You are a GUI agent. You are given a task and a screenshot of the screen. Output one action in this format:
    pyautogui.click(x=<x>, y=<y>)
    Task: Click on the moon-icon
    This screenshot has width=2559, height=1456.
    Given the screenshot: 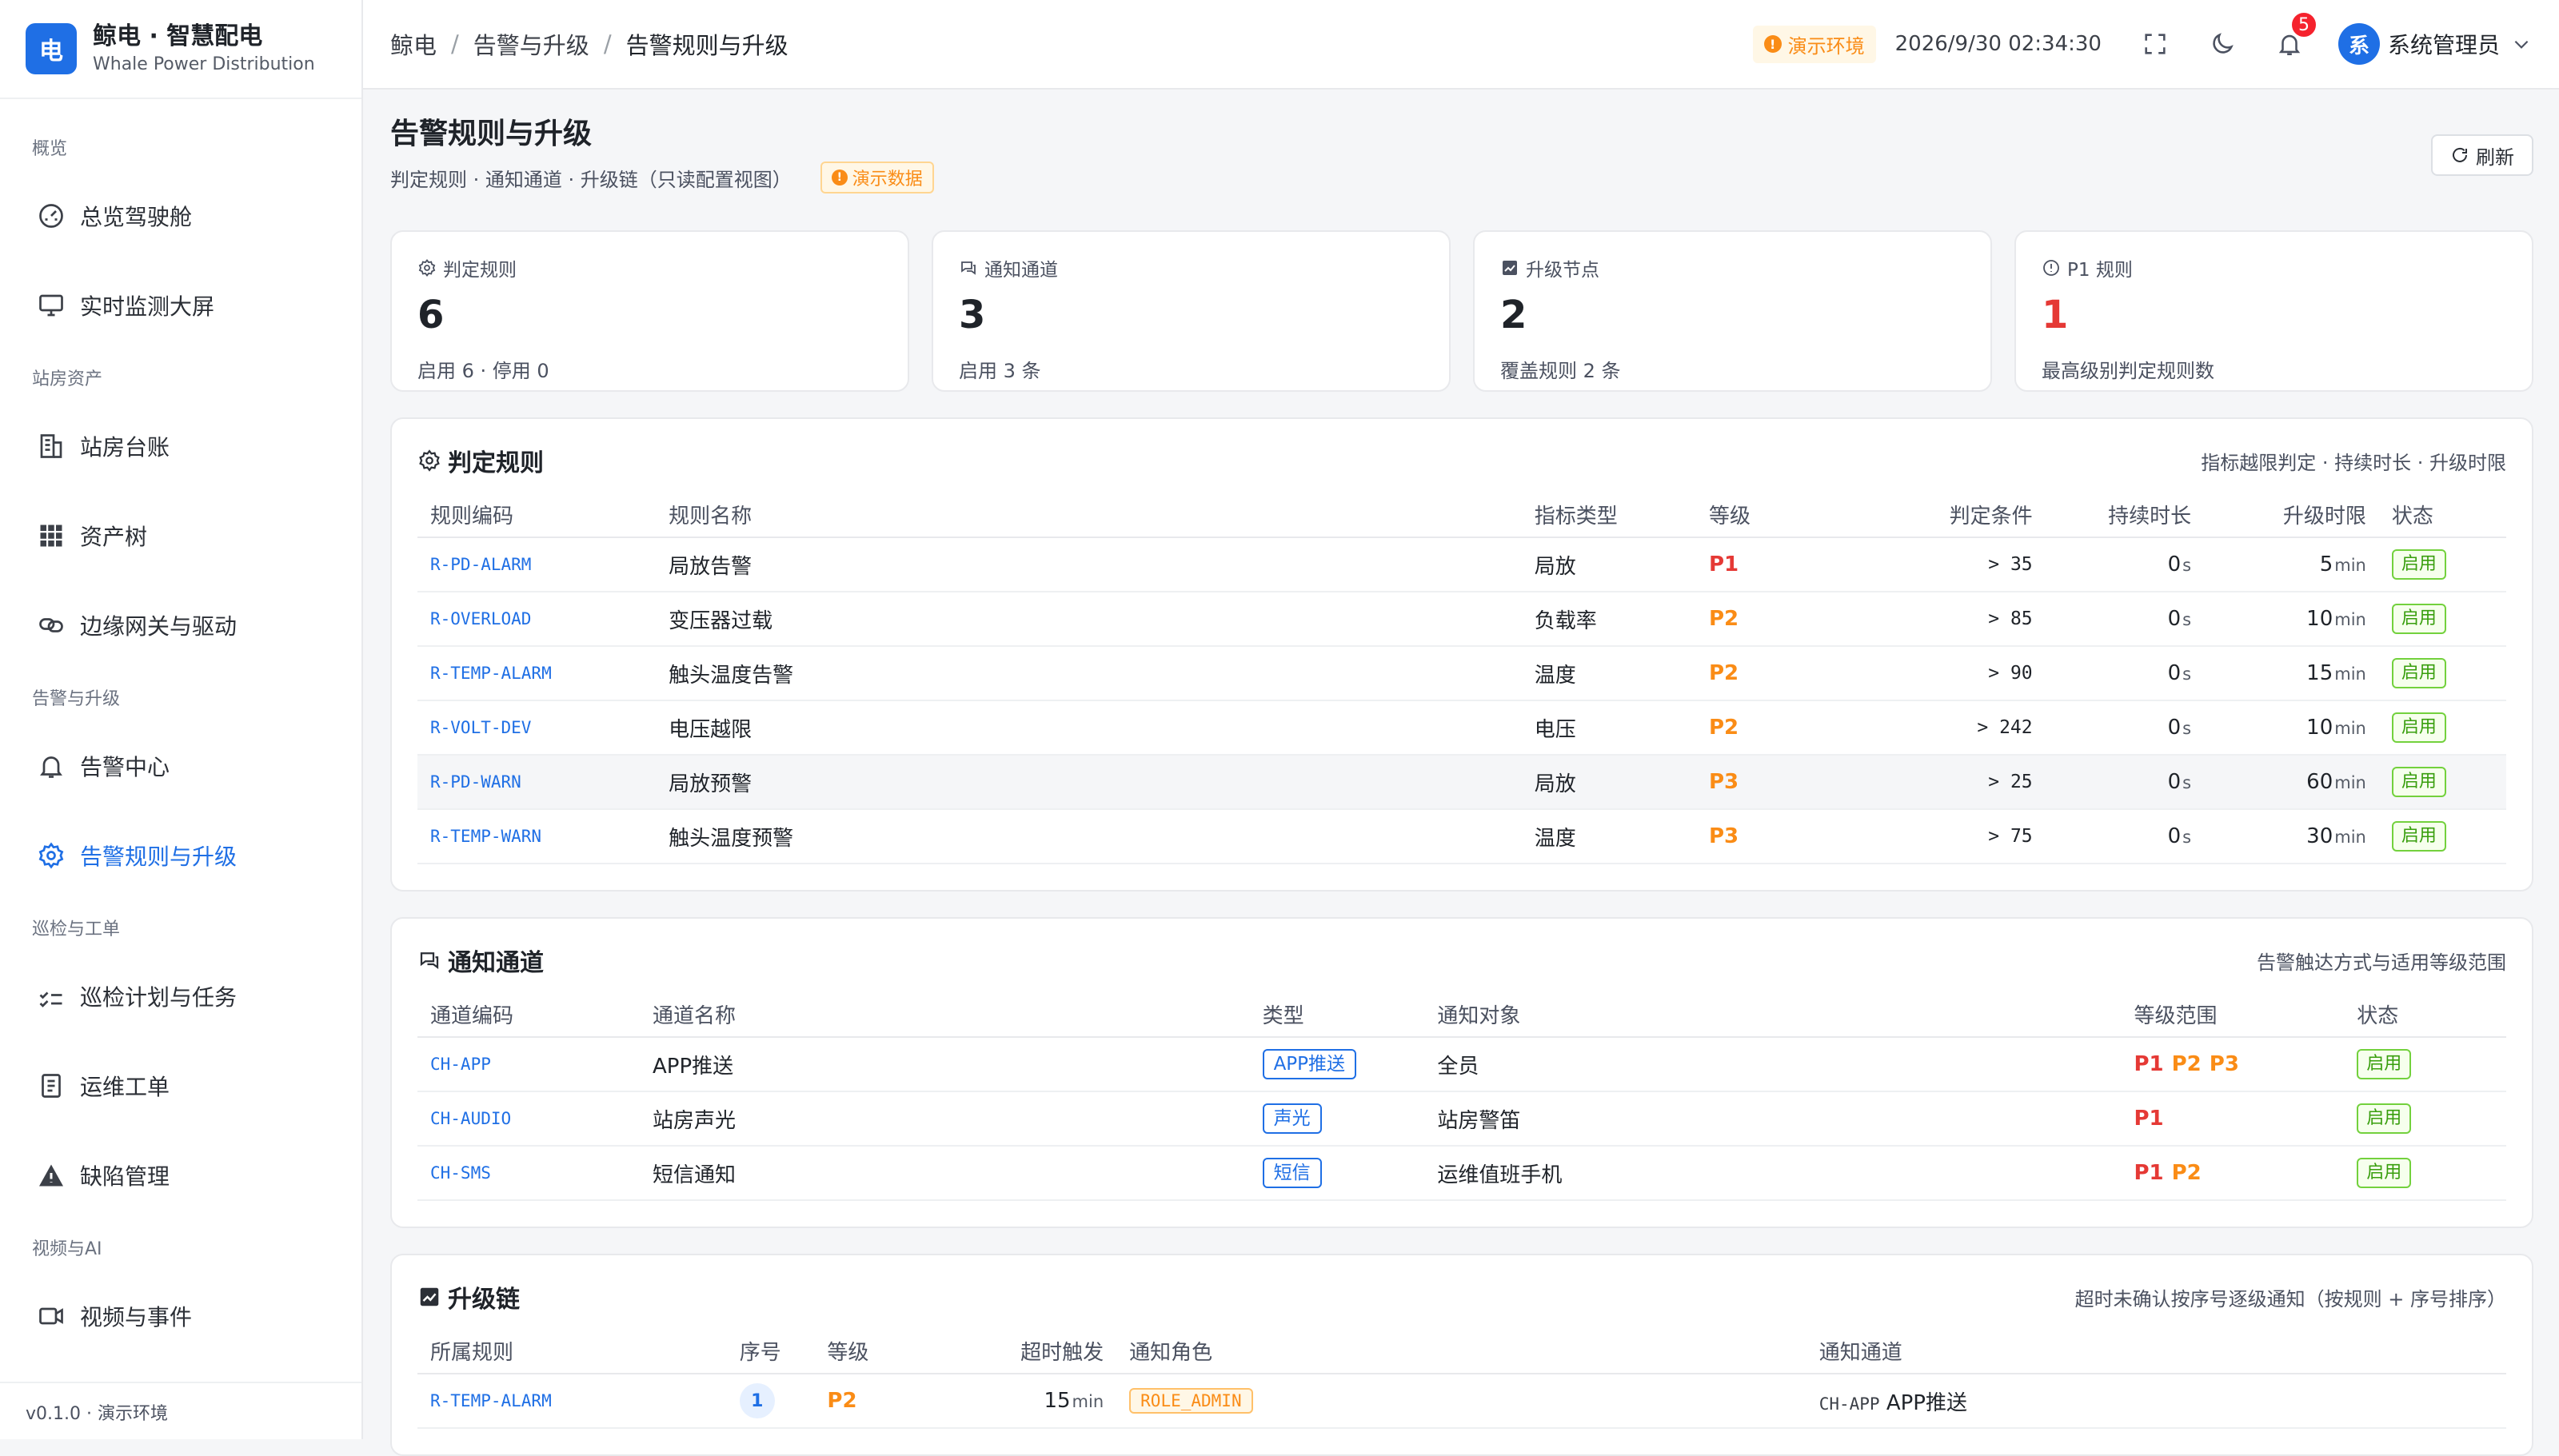 What is the action you would take?
    pyautogui.click(x=2222, y=44)
    